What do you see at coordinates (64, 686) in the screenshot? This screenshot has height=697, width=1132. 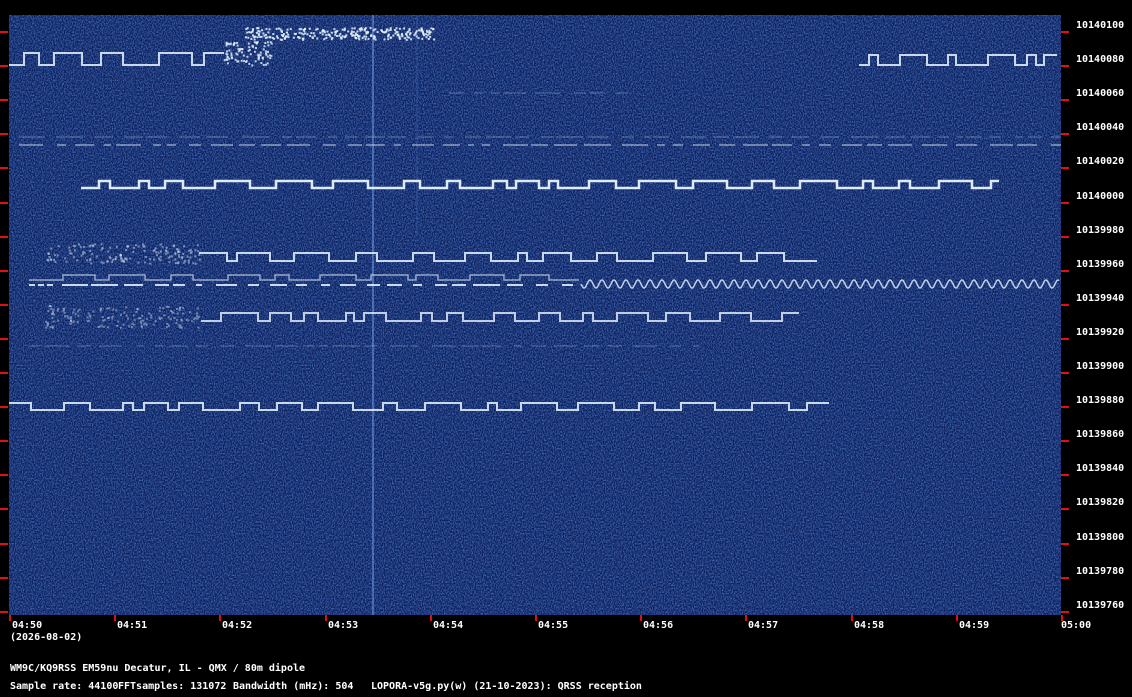 I see `sample-rate-info: Sample rate: 44100` at bounding box center [64, 686].